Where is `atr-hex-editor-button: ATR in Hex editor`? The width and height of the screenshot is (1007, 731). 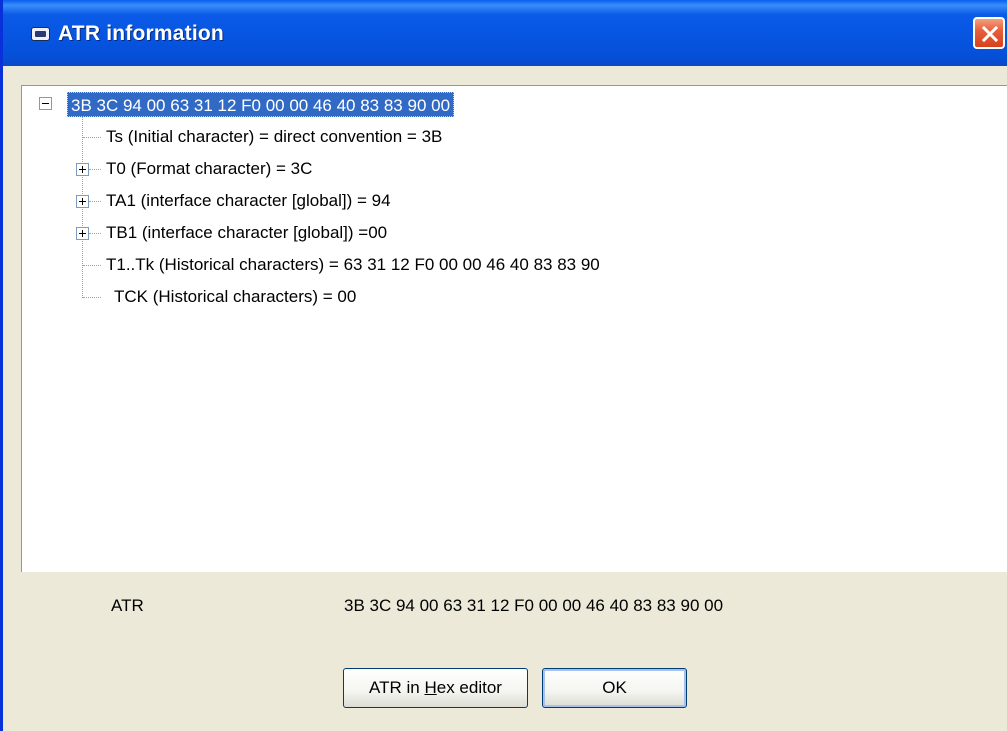 atr-hex-editor-button: ATR in Hex editor is located at coordinates (435, 688).